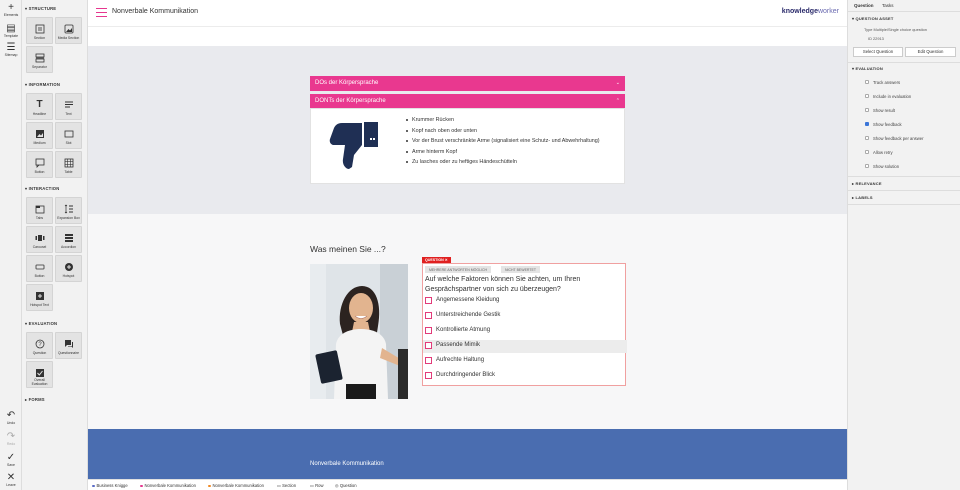  What do you see at coordinates (39, 239) in the screenshot?
I see `tile-carousel: Carousel` at bounding box center [39, 239].